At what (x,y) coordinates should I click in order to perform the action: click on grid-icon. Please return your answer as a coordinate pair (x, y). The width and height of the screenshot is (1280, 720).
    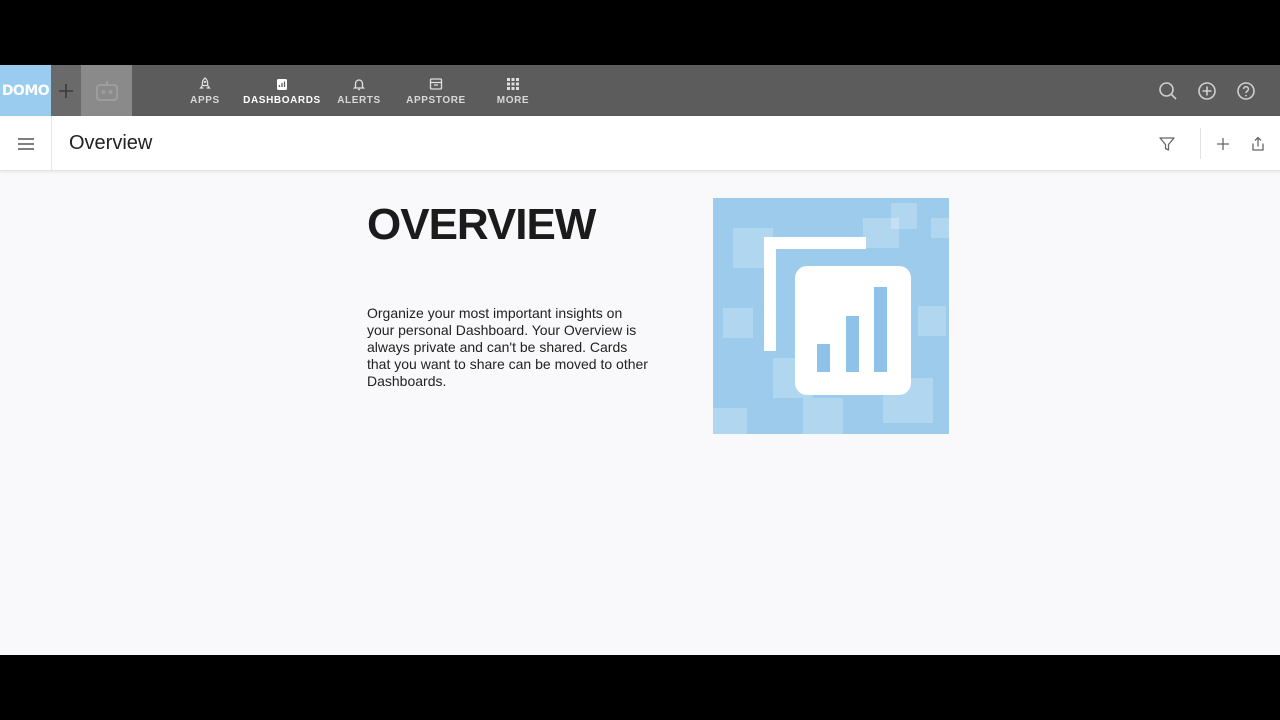
    Looking at the image, I should click on (513, 84).